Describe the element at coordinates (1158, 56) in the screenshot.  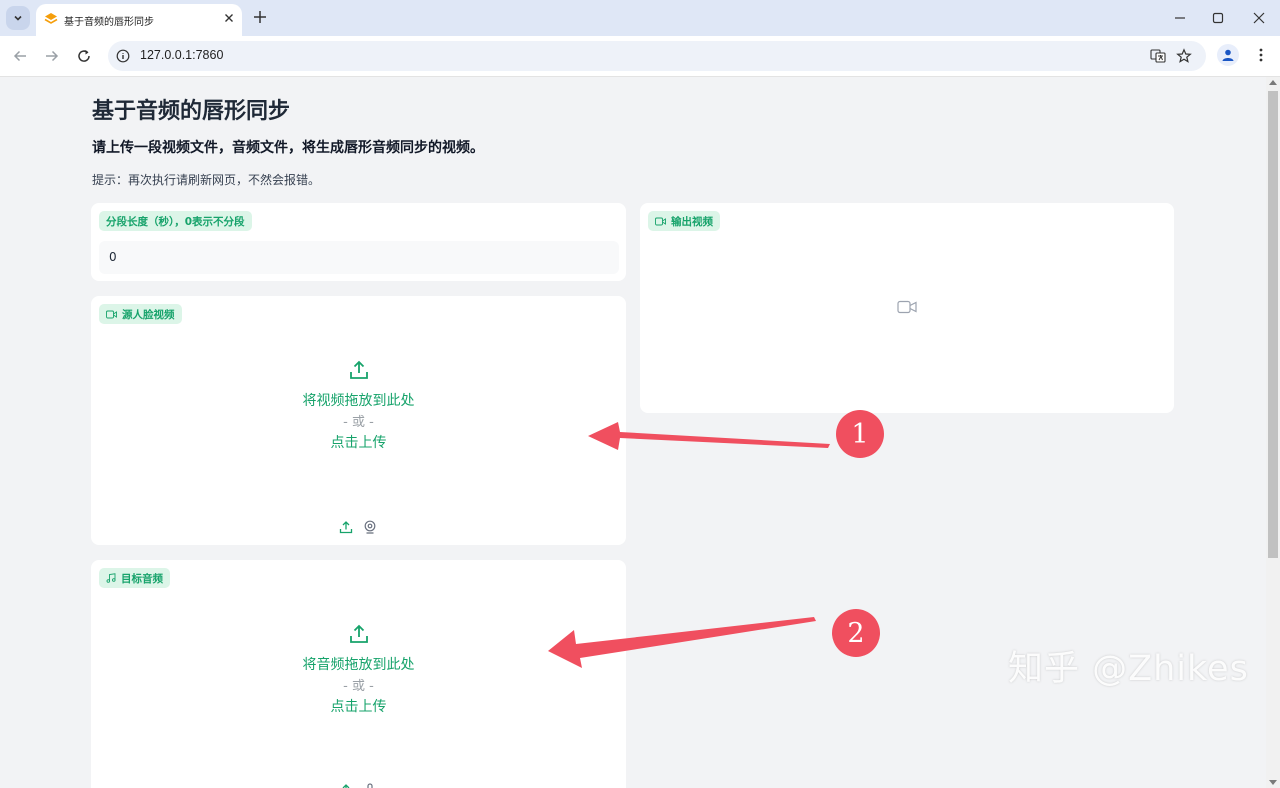
I see `translate-icon` at that location.